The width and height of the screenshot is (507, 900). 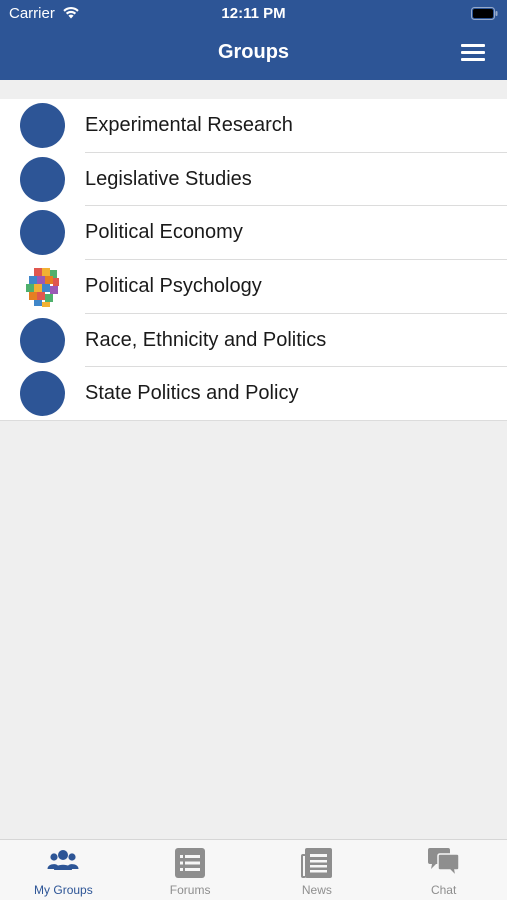 What do you see at coordinates (473, 52) in the screenshot?
I see `menu-button` at bounding box center [473, 52].